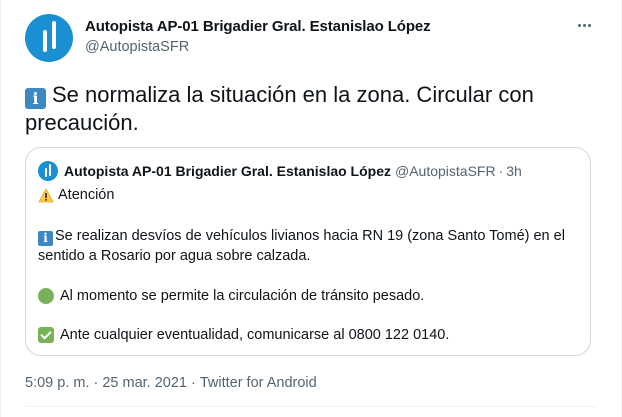  I want to click on check-mark-icon, so click(46, 335).